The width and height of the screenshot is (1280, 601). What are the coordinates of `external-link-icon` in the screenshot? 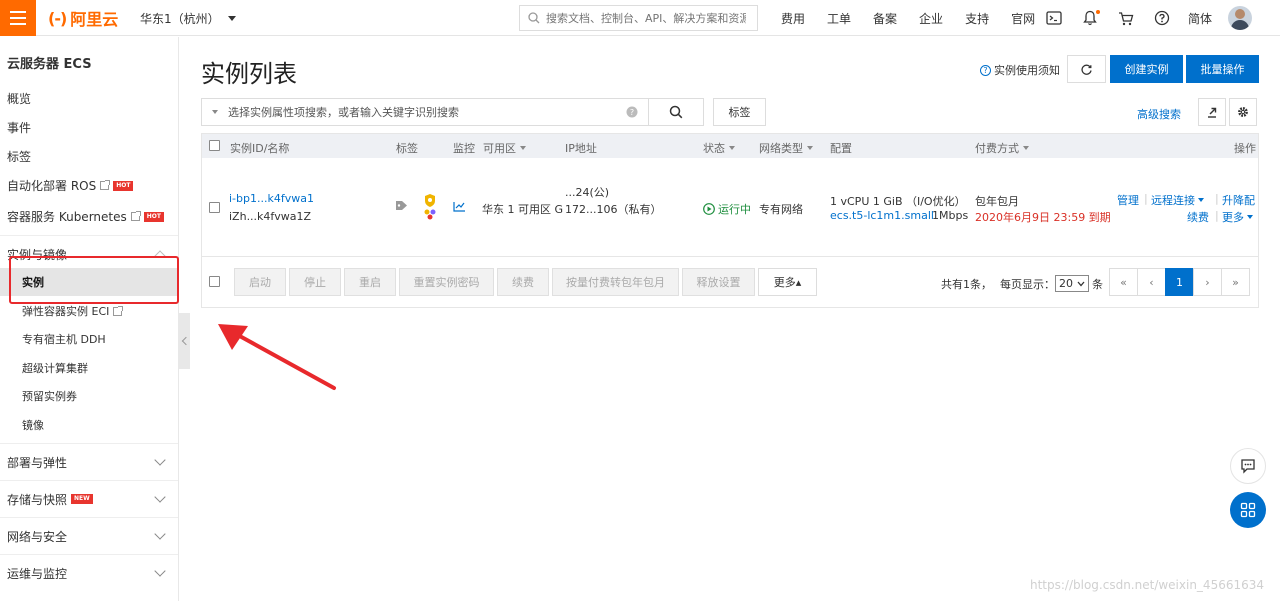 It's located at (118, 310).